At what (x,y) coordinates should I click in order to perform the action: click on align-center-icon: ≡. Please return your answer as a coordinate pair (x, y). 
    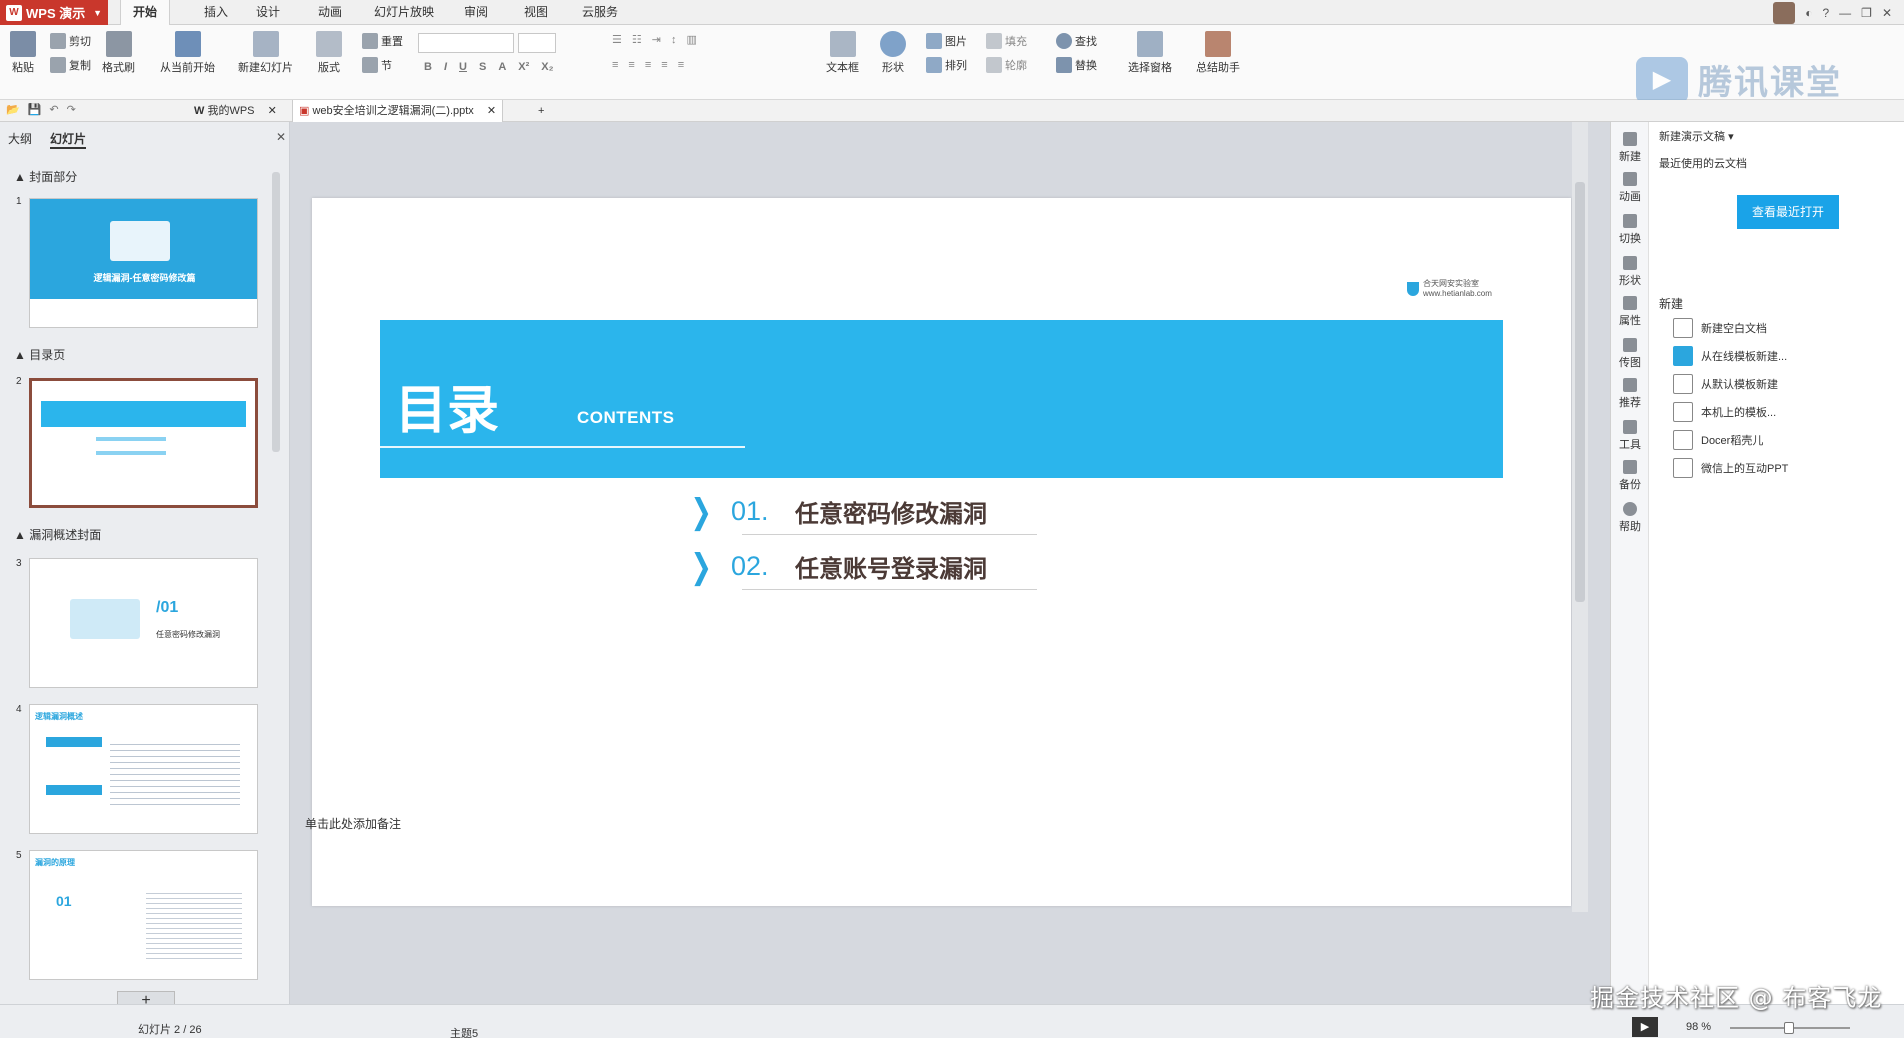
    Looking at the image, I should click on (631, 65).